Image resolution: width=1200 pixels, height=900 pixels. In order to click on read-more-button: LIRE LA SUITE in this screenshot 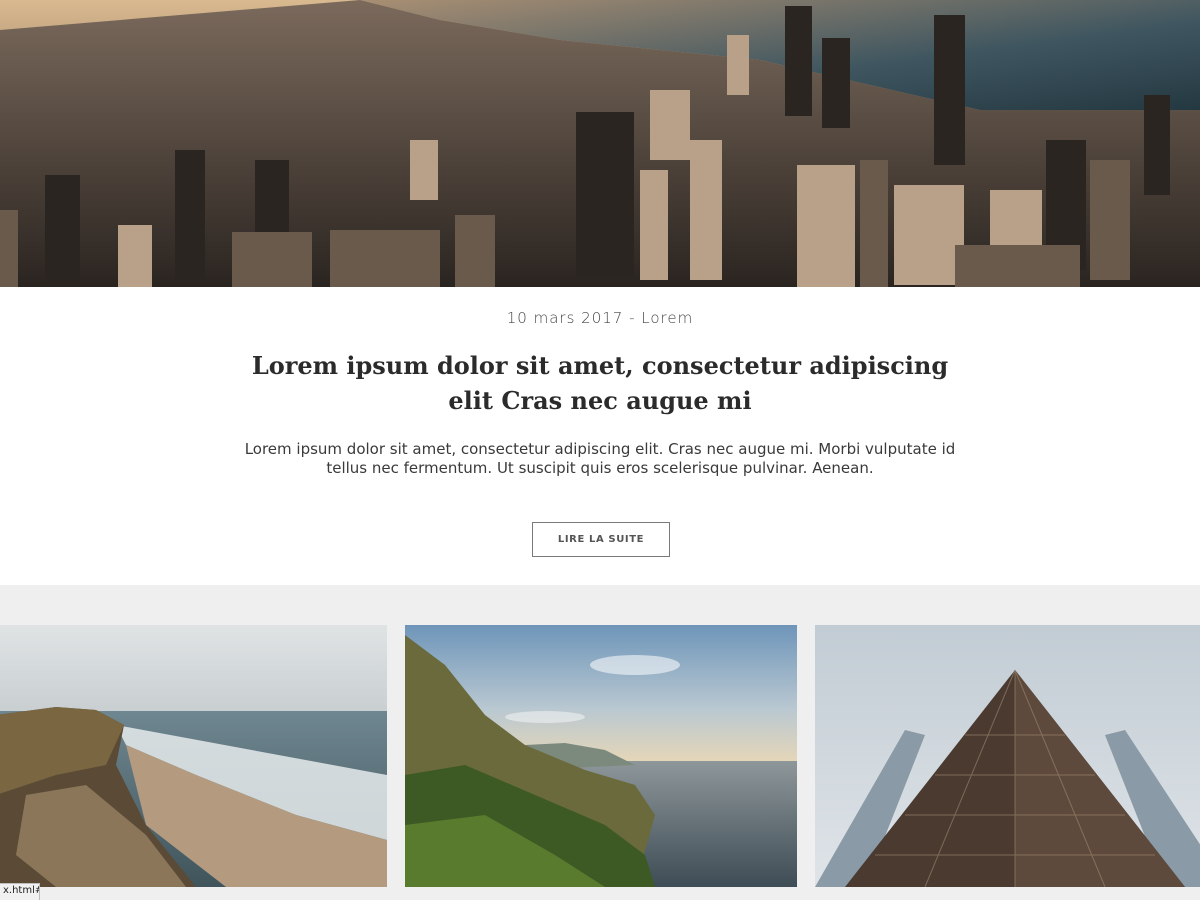, I will do `click(601, 539)`.